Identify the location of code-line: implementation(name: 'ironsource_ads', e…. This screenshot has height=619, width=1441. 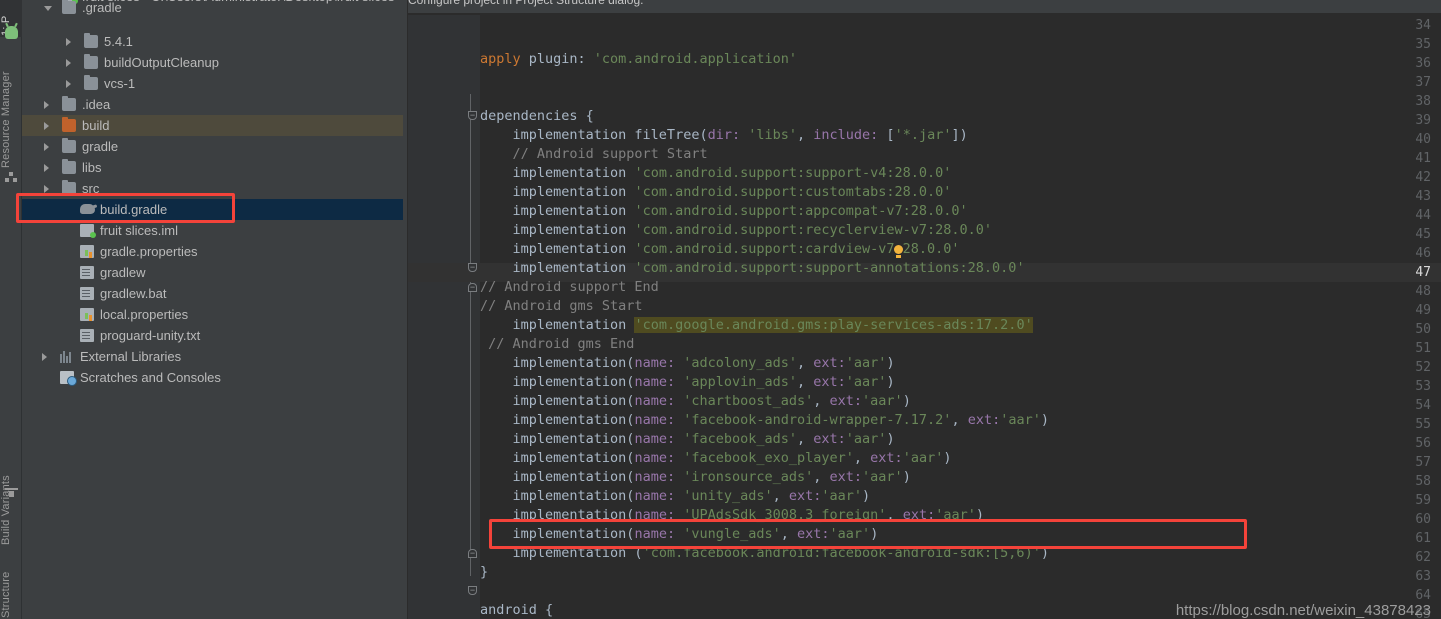
(695, 477).